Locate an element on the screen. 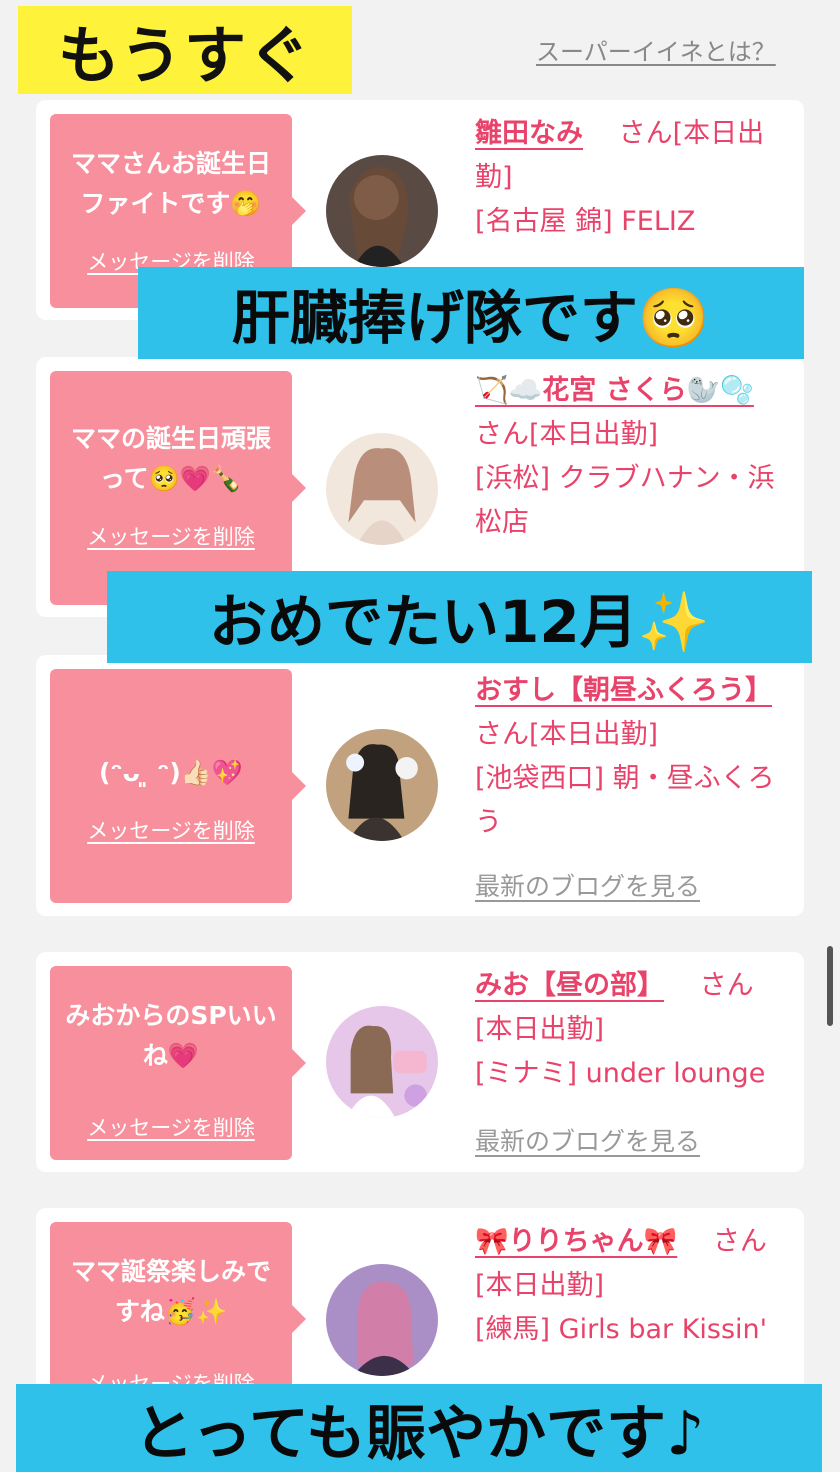 Image resolution: width=840 pixels, height=1472 pixels. cast-info: みお【昼の部】 さん [本日出勤] [ミナミ] under lounge is located at coordinates (630, 1030).